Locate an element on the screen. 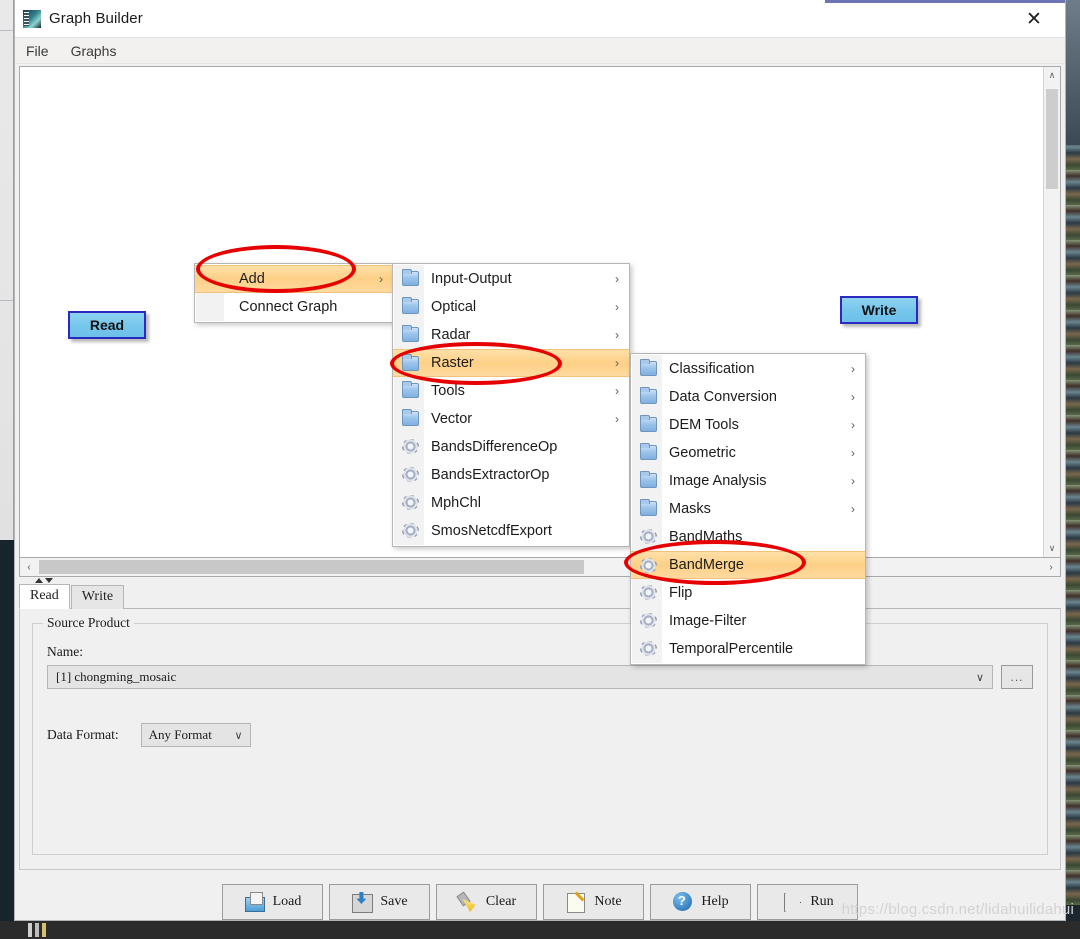  window-title: Graph Builder is located at coordinates (96, 18).